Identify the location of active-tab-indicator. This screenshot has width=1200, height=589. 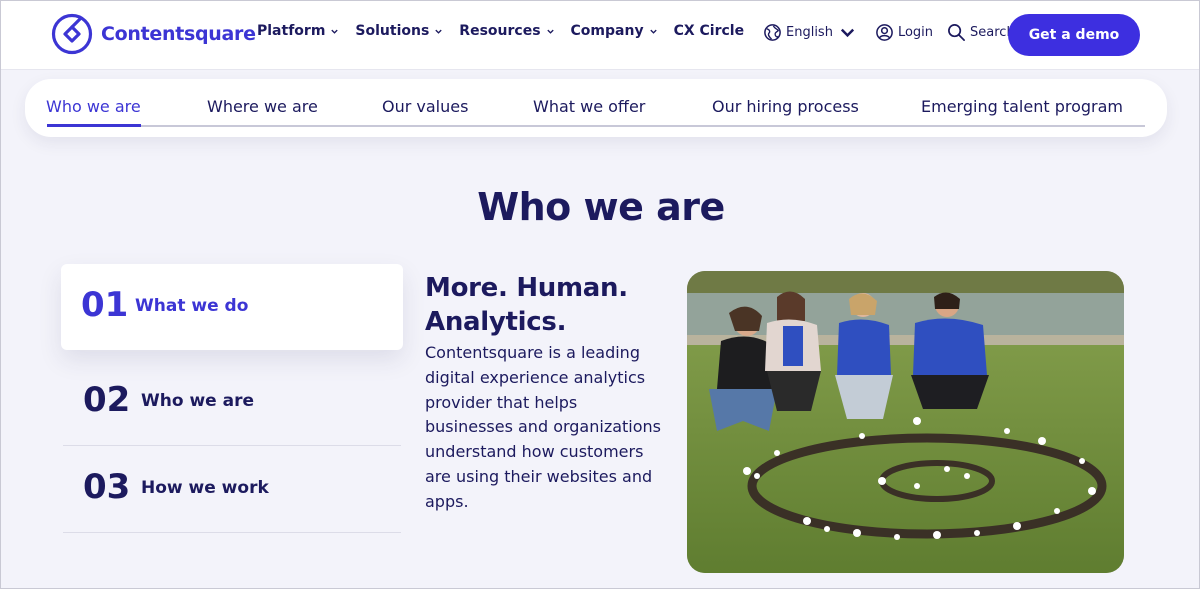
(94, 125).